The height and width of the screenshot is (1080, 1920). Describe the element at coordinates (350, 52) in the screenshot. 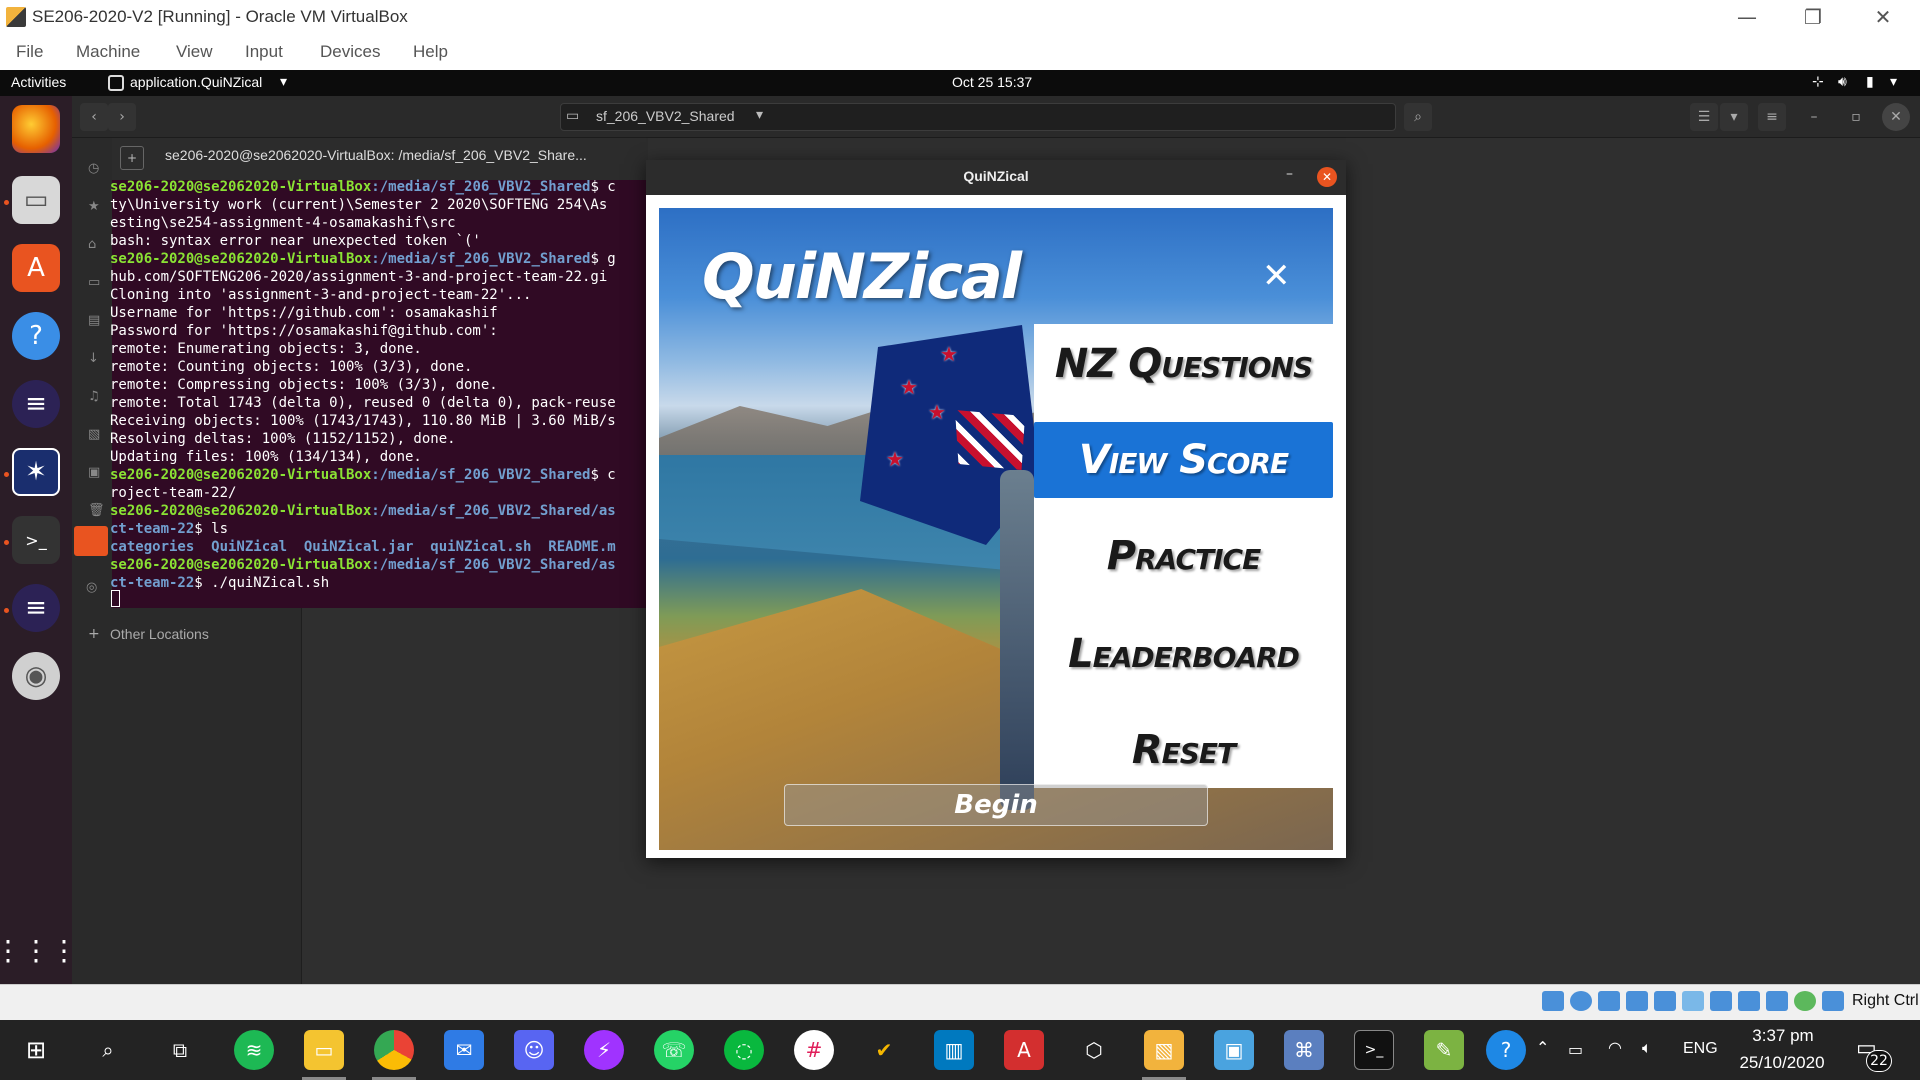

I see `menu-devices: Devices` at that location.